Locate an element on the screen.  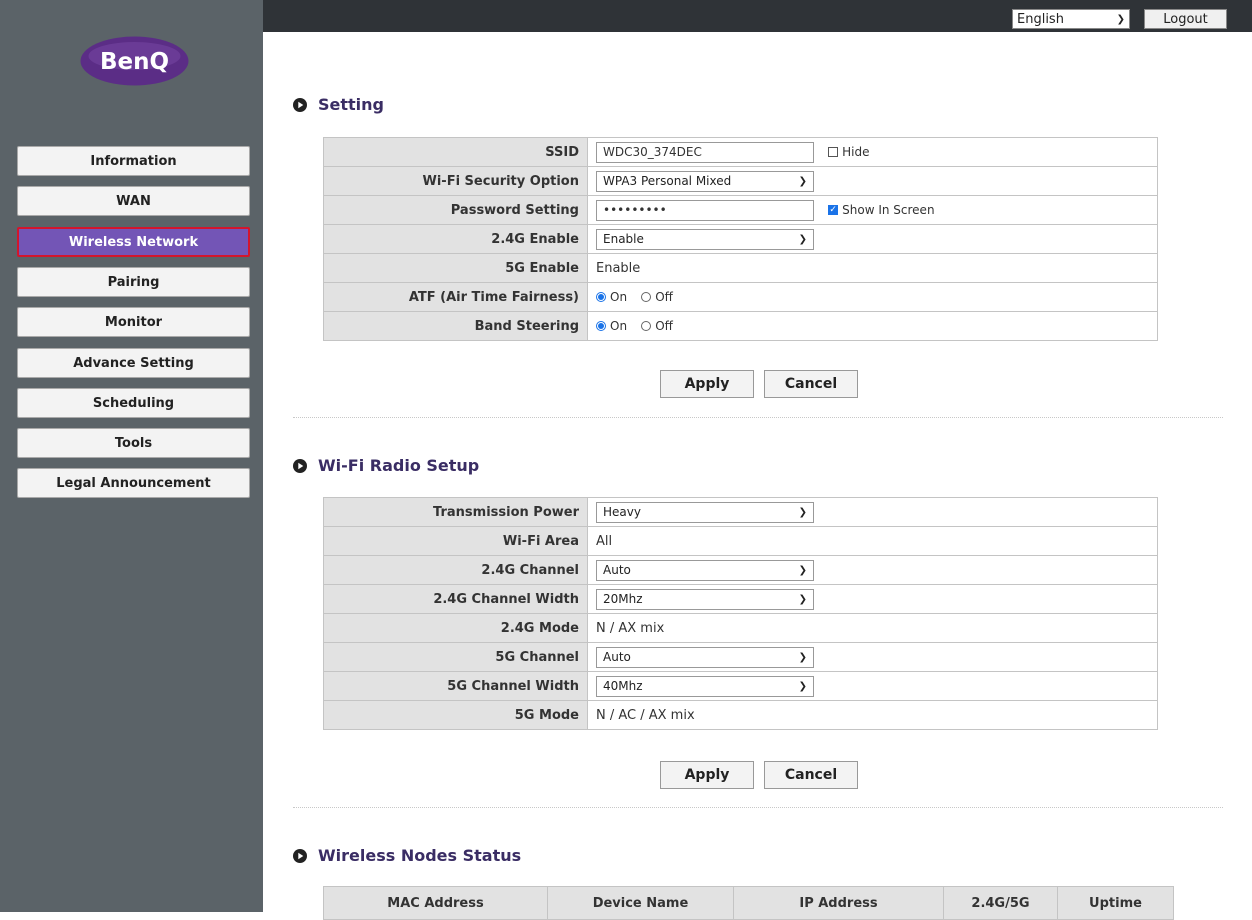
band-off-radio: Off is located at coordinates (657, 326).